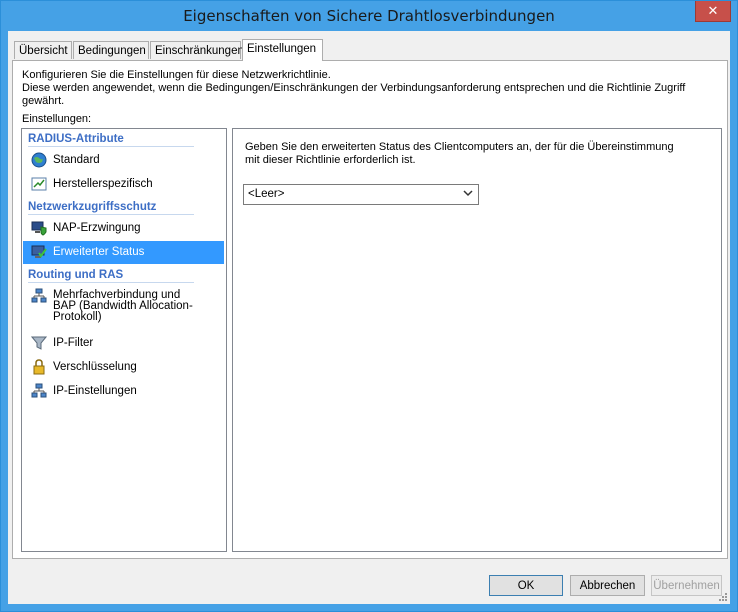  I want to click on computer-shield-icon, so click(39, 228).